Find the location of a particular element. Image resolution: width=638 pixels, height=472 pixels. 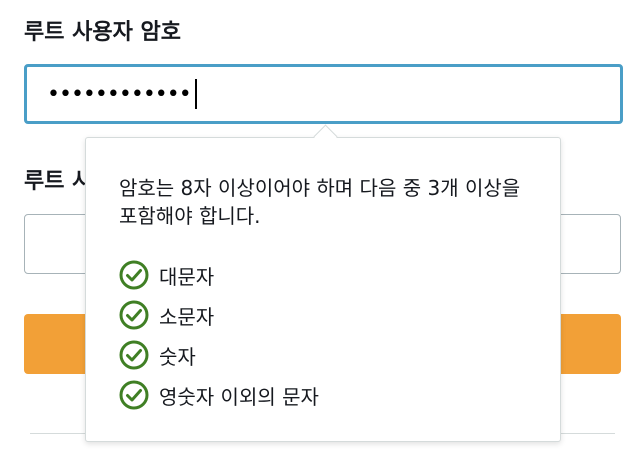

requirement-item-special-char: 영숫자 이외의 문자 is located at coordinates (219, 395).